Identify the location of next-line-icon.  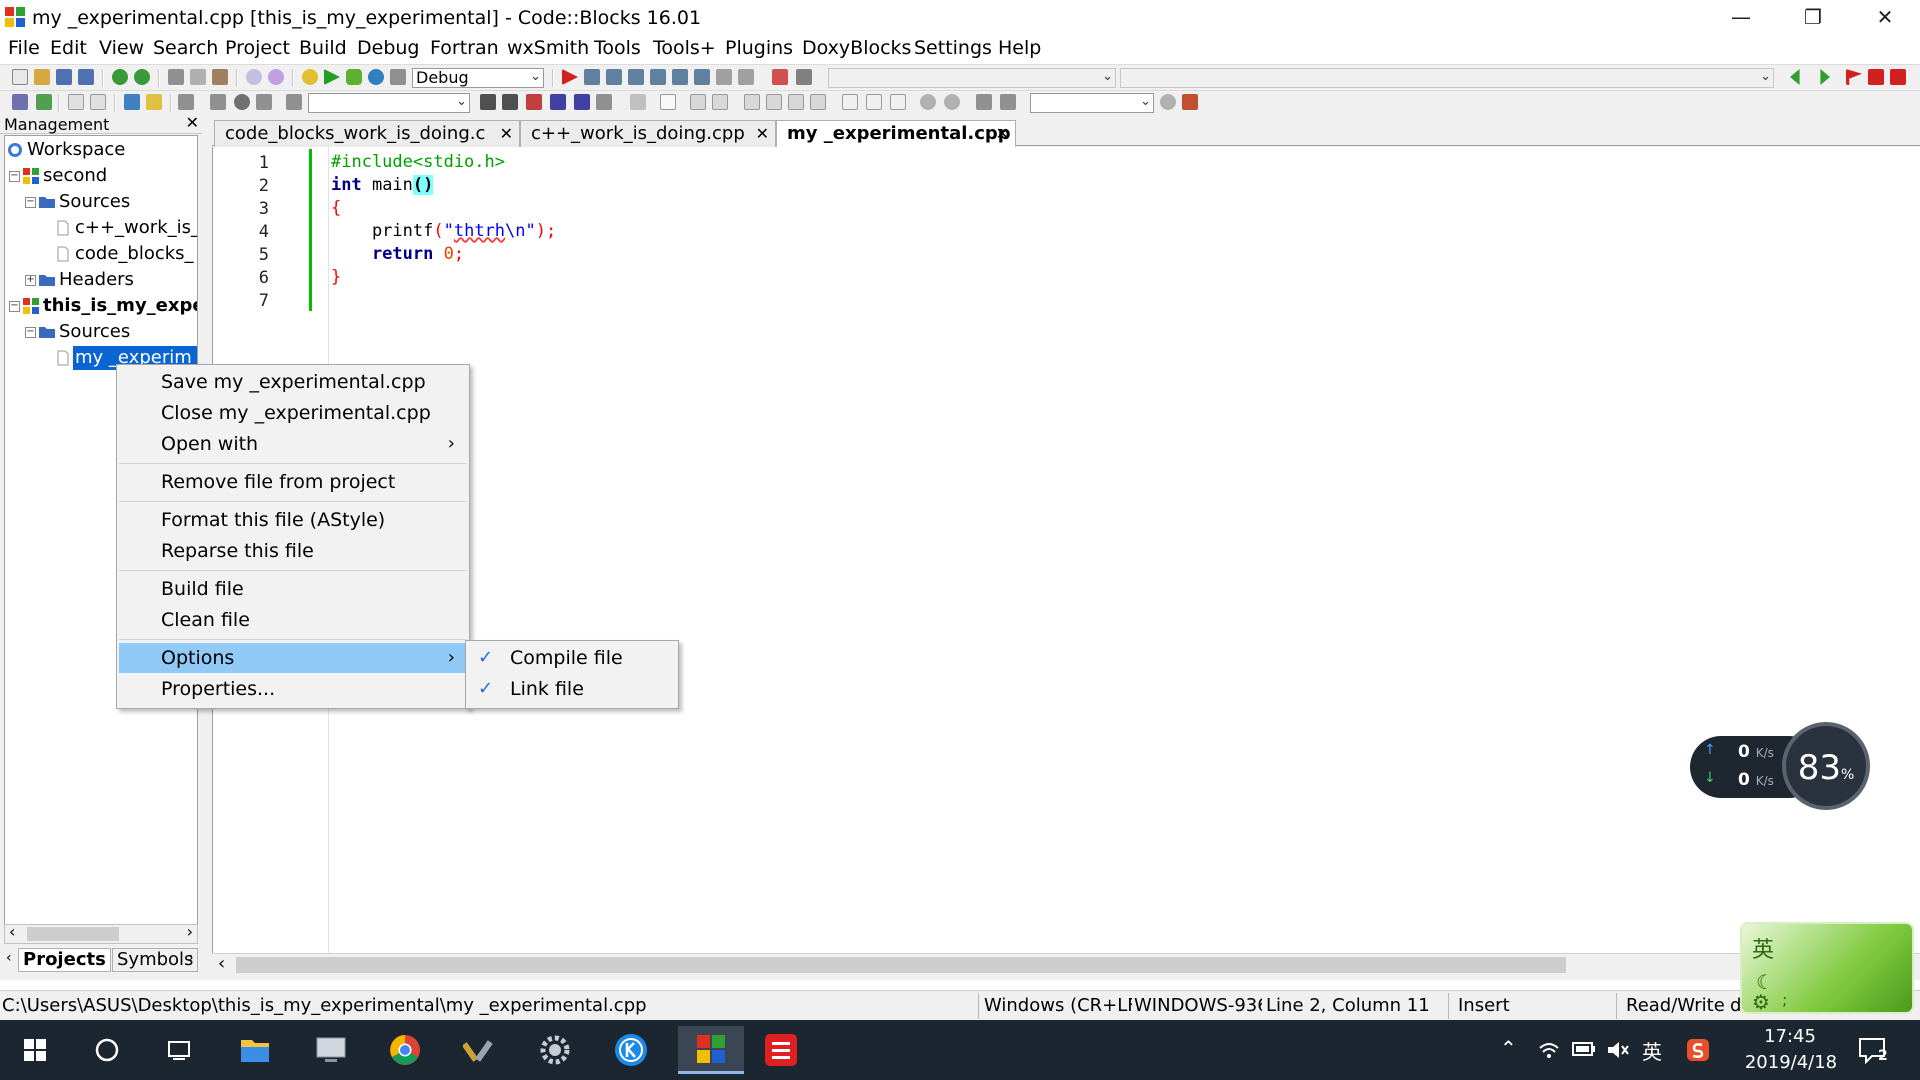
(614, 77).